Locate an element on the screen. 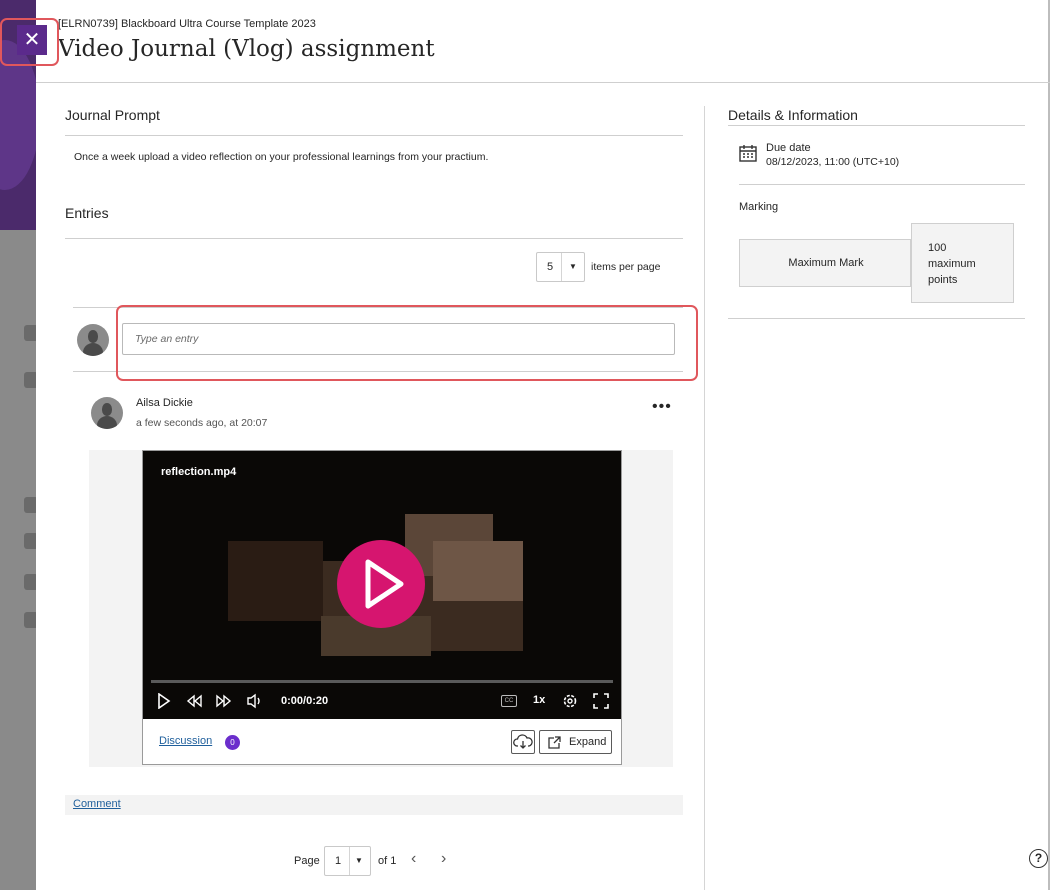 The height and width of the screenshot is (890, 1052). background-course-page is located at coordinates (18, 445).